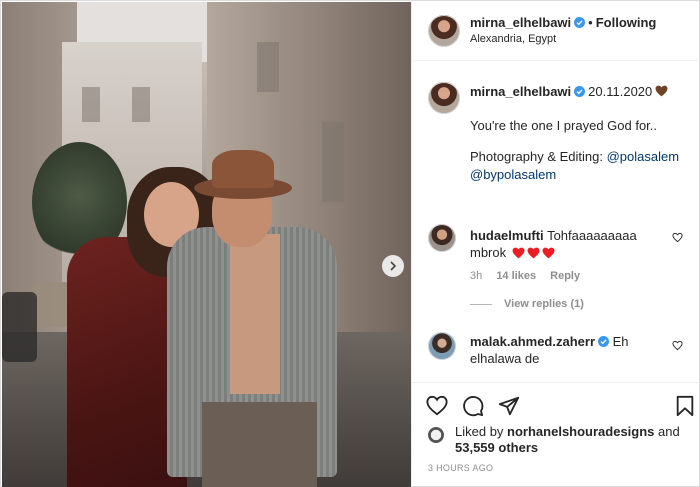 This screenshot has width=700, height=487. I want to click on view-replies-button: View replies (1), so click(527, 304).